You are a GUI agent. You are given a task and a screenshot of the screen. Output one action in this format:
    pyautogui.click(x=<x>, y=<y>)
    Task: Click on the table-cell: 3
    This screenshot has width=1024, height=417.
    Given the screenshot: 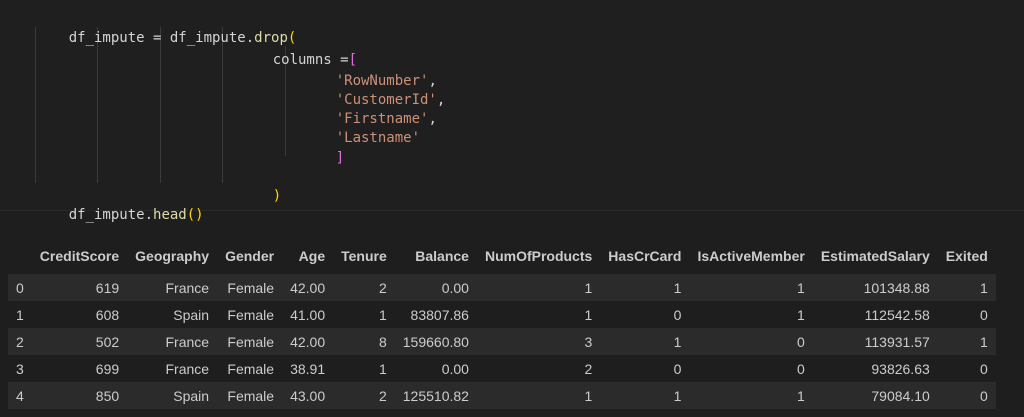 What is the action you would take?
    pyautogui.click(x=588, y=341)
    